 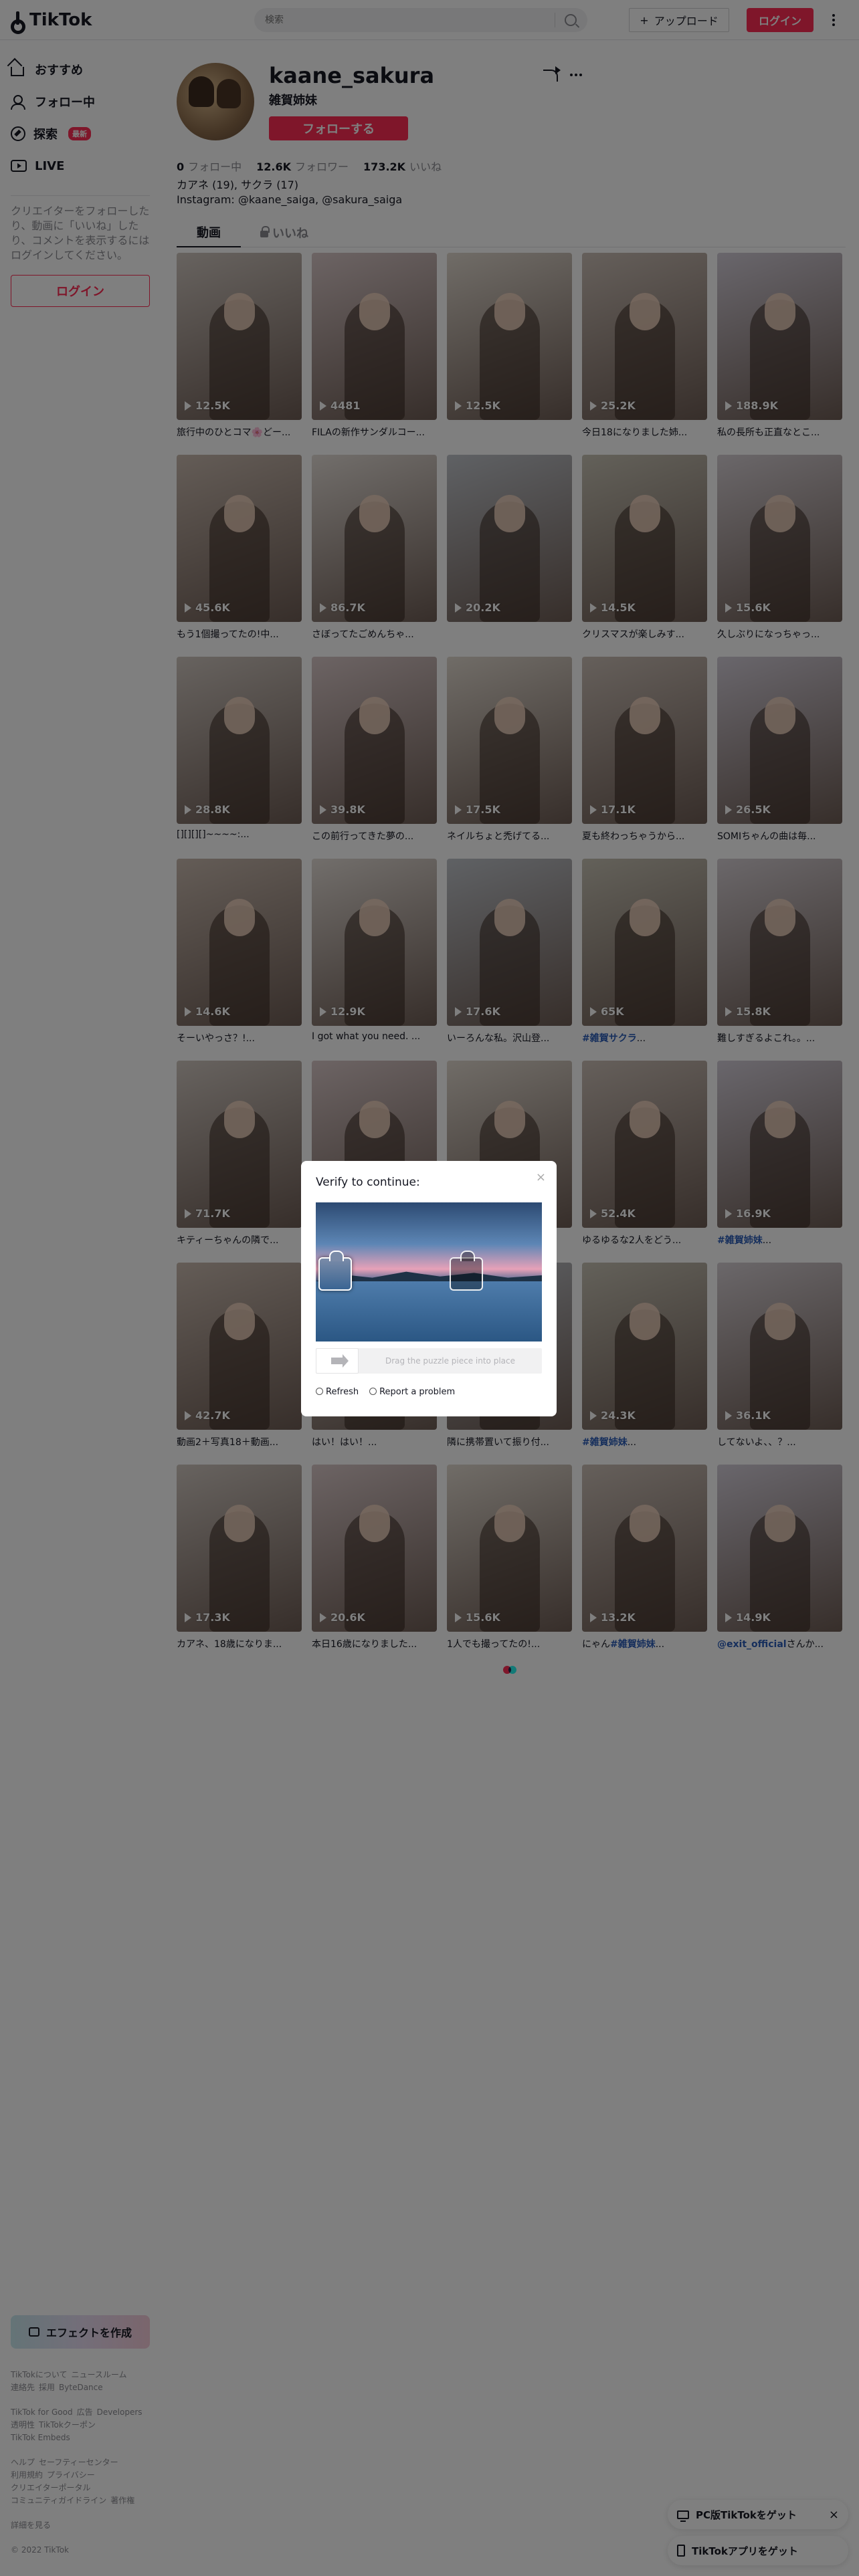 What do you see at coordinates (429, 1271) in the screenshot?
I see `captcha-puzzle-image` at bounding box center [429, 1271].